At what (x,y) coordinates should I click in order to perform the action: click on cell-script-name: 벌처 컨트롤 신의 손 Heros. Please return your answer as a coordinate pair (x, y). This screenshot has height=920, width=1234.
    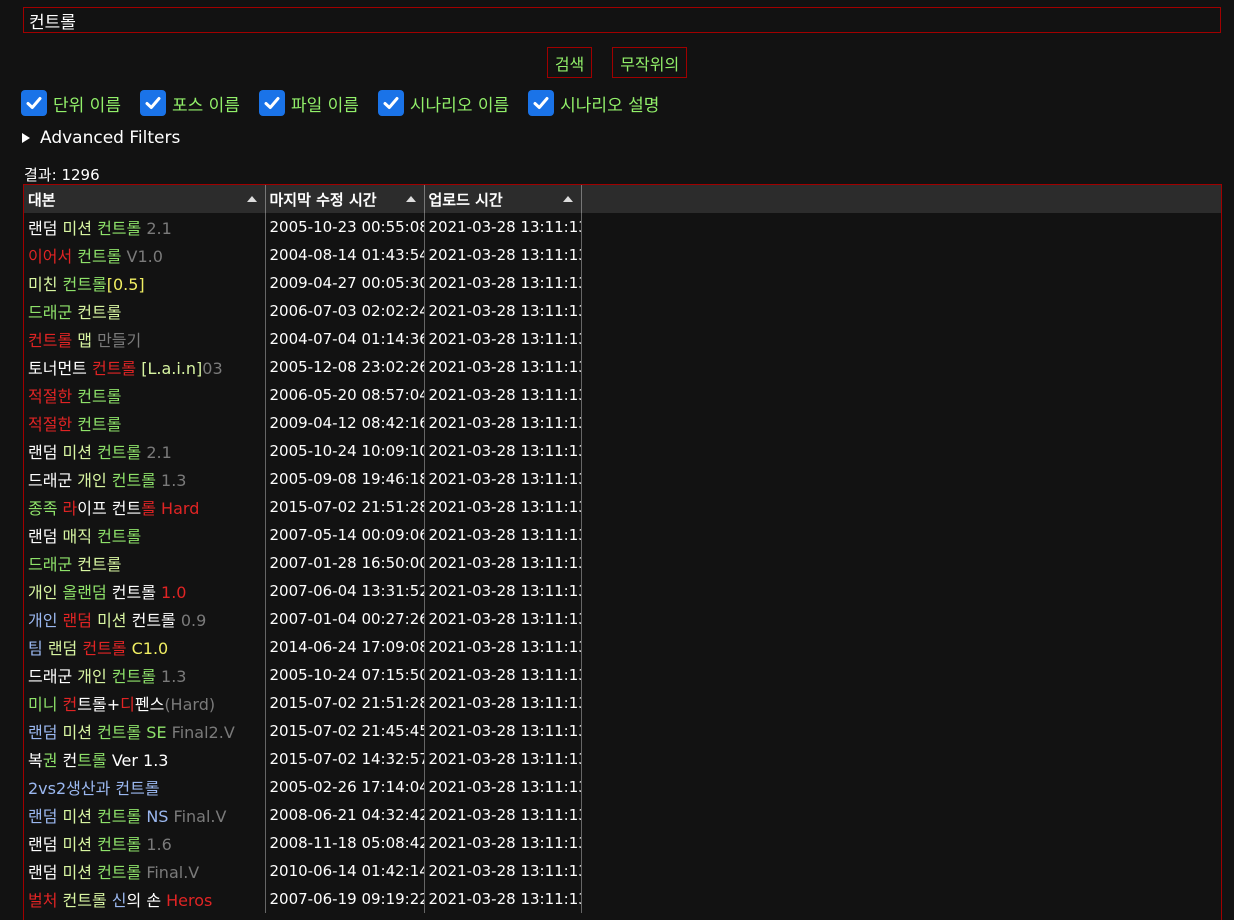
    Looking at the image, I should click on (145, 899).